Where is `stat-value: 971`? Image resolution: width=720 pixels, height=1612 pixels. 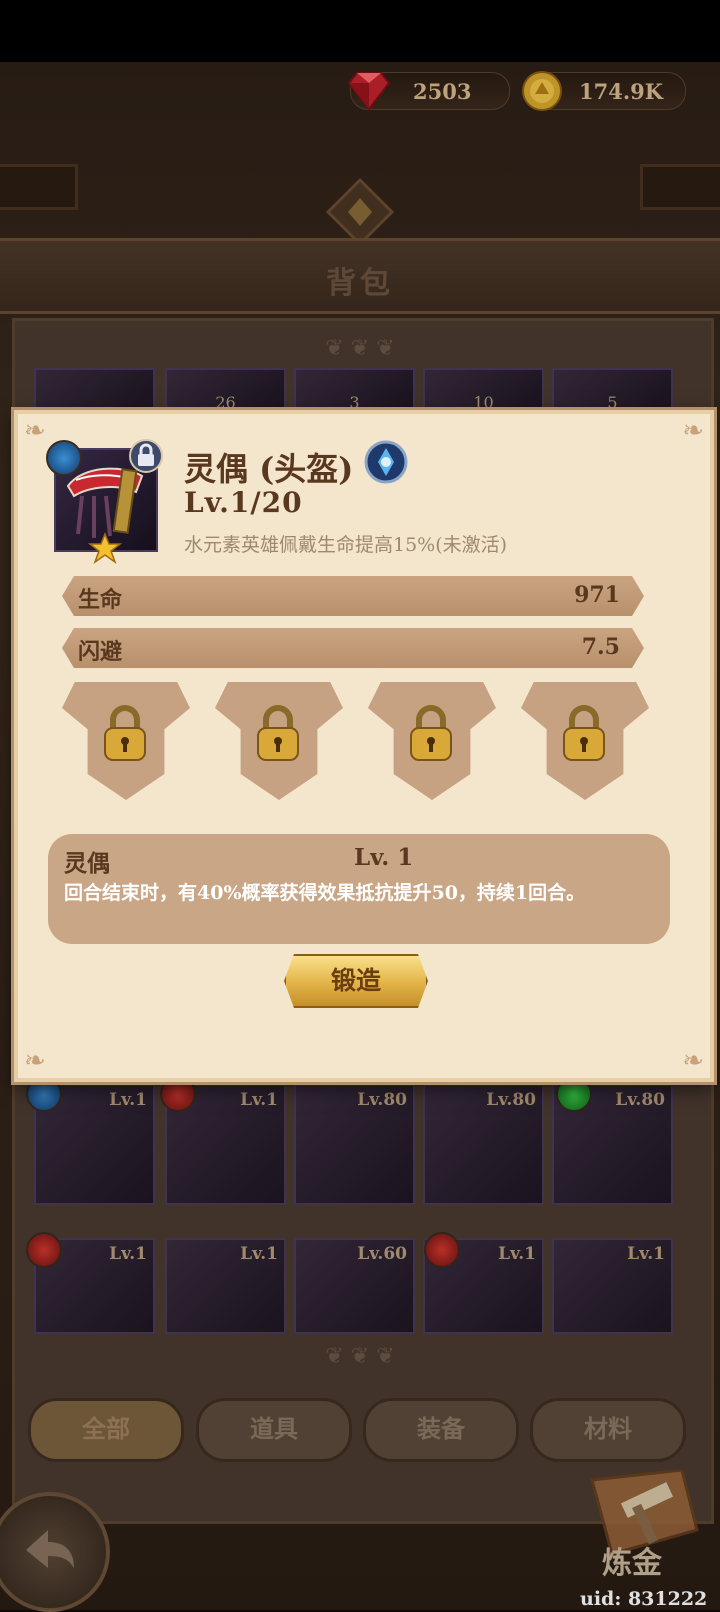
stat-value: 971 is located at coordinates (597, 595).